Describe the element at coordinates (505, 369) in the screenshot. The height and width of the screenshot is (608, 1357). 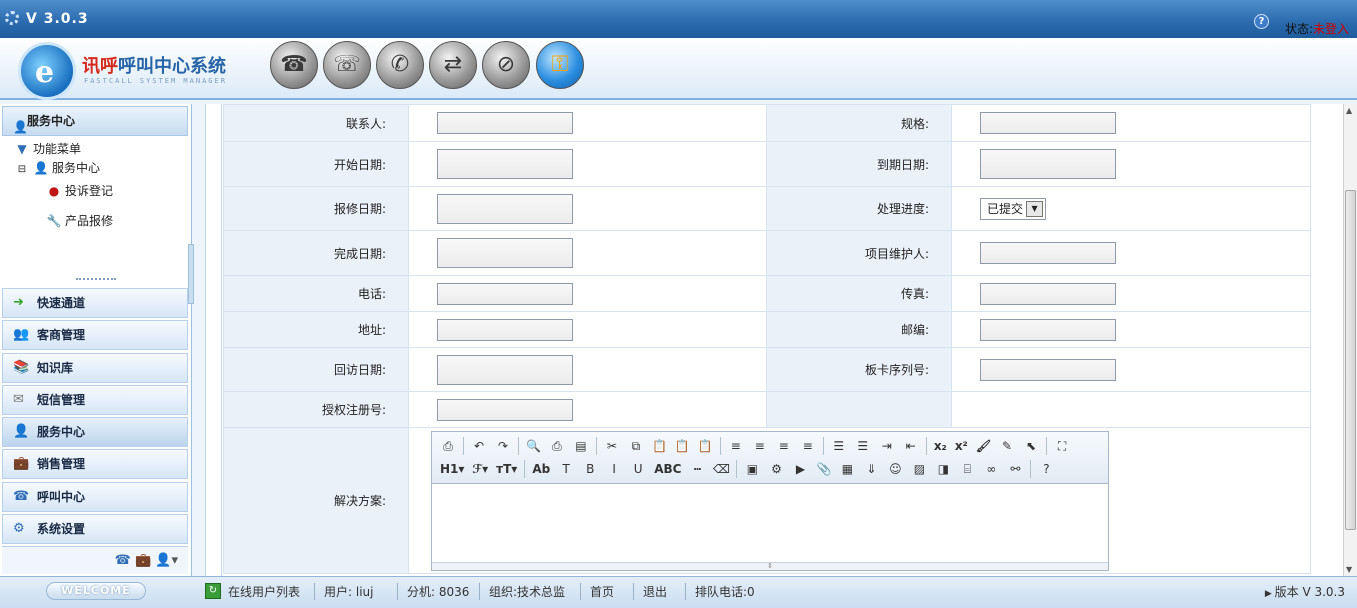
I see `visit-date-input` at that location.